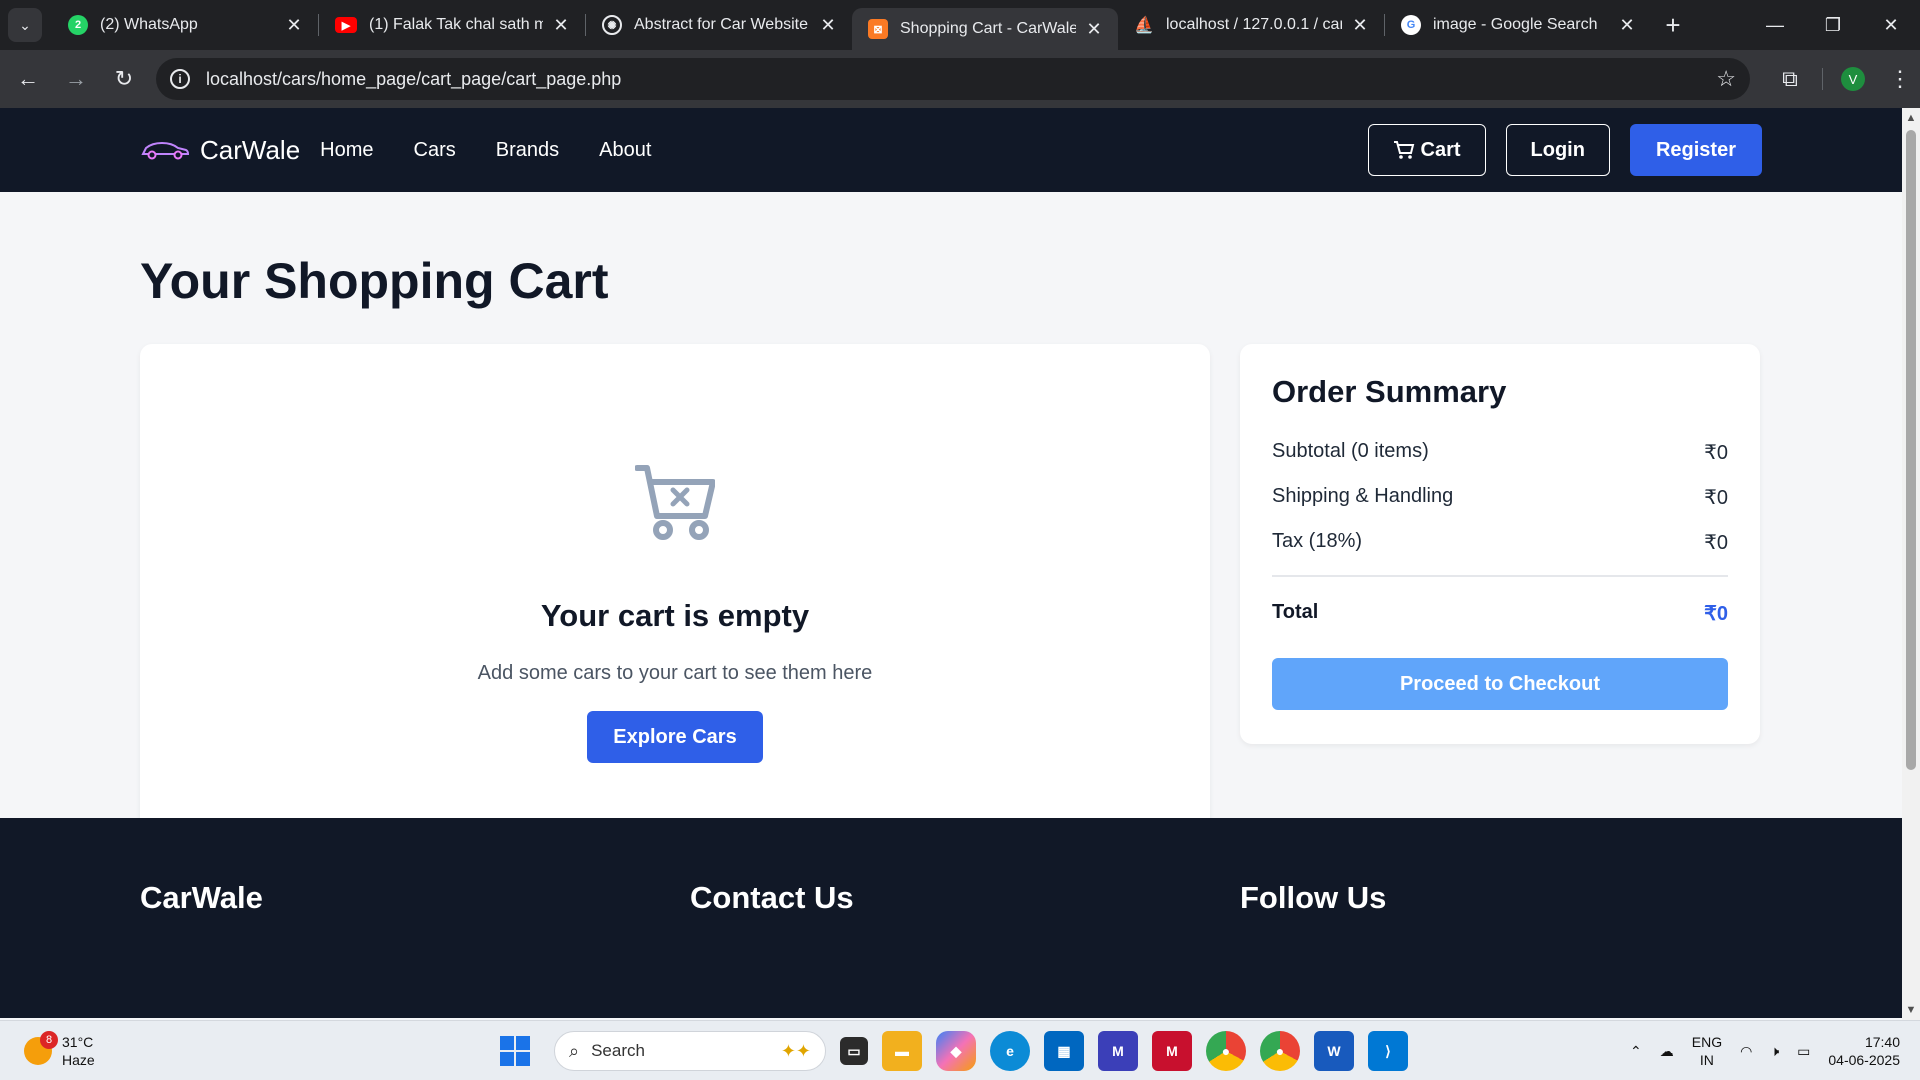 The height and width of the screenshot is (1080, 1920). Describe the element at coordinates (1726, 79) in the screenshot. I see `bookmark-star-icon: ☆` at that location.